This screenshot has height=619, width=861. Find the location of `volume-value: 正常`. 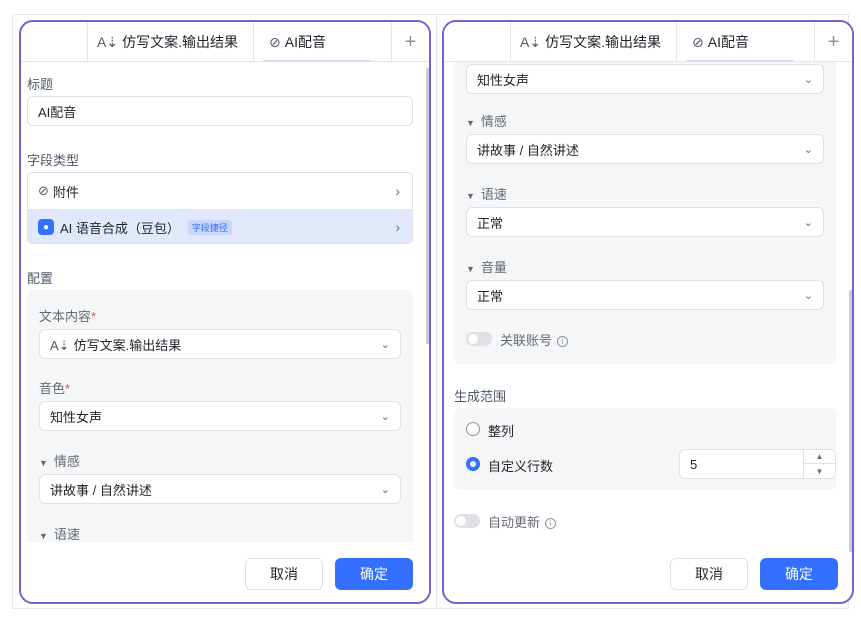

volume-value: 正常 is located at coordinates (490, 296).